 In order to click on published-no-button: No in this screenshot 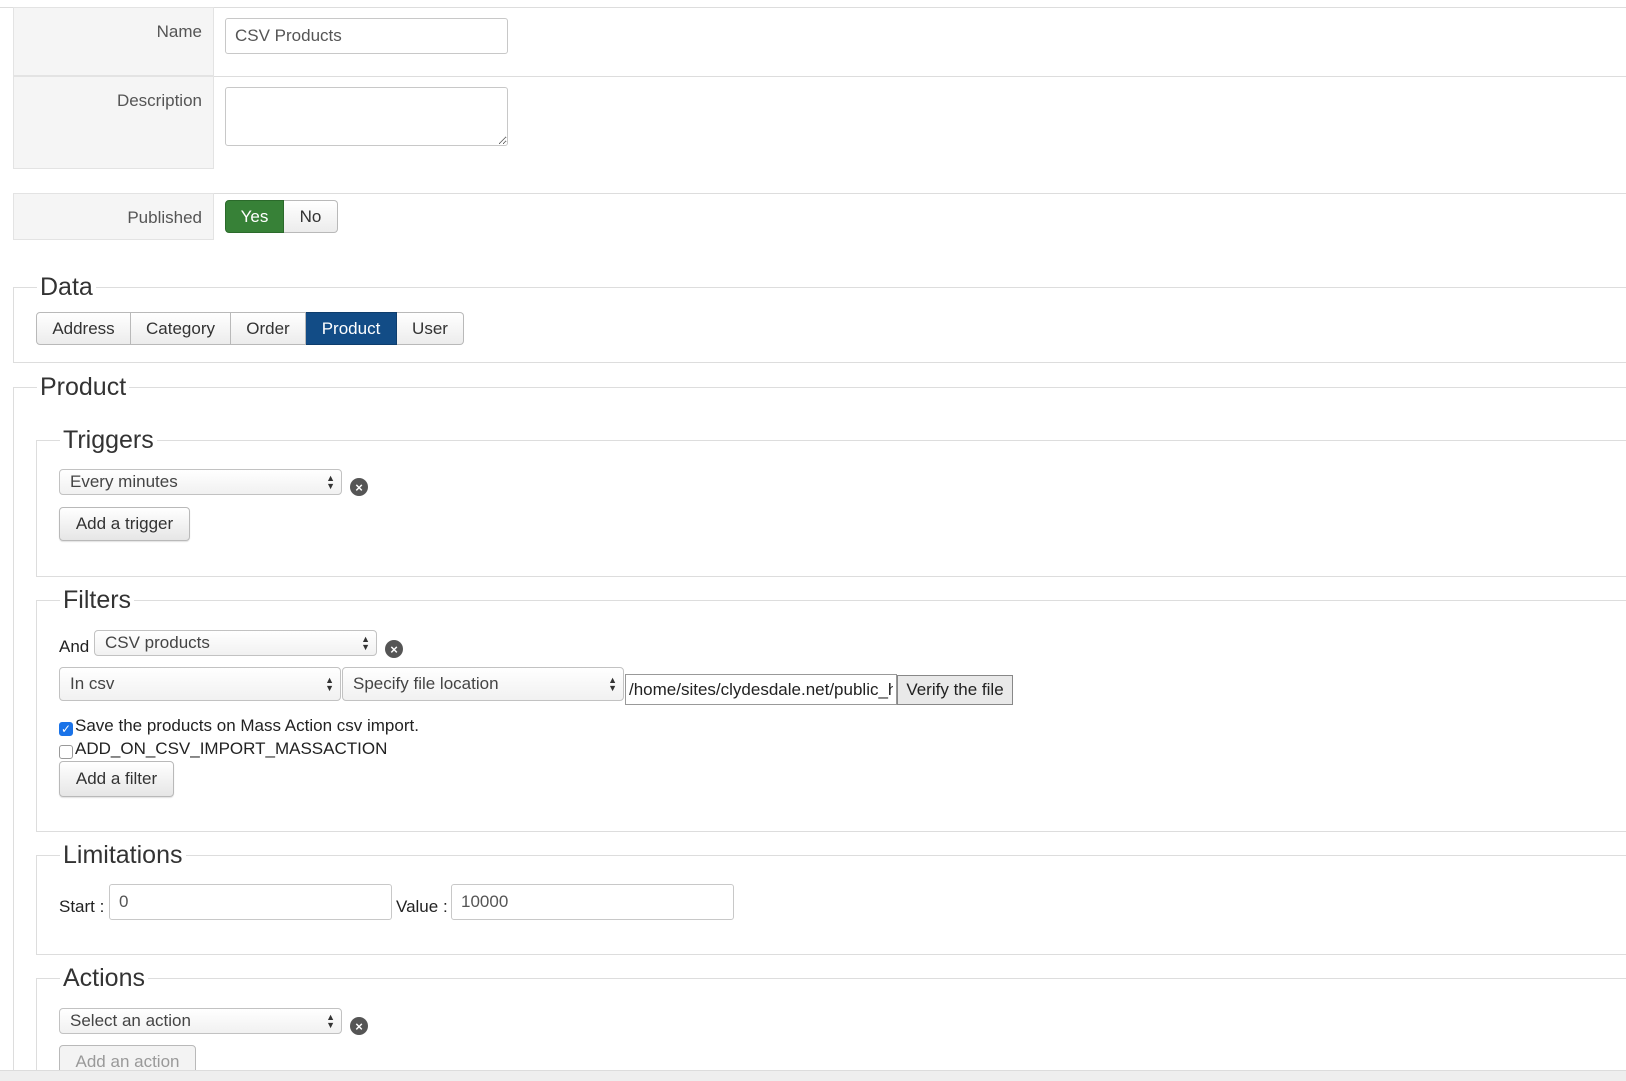, I will do `click(311, 216)`.